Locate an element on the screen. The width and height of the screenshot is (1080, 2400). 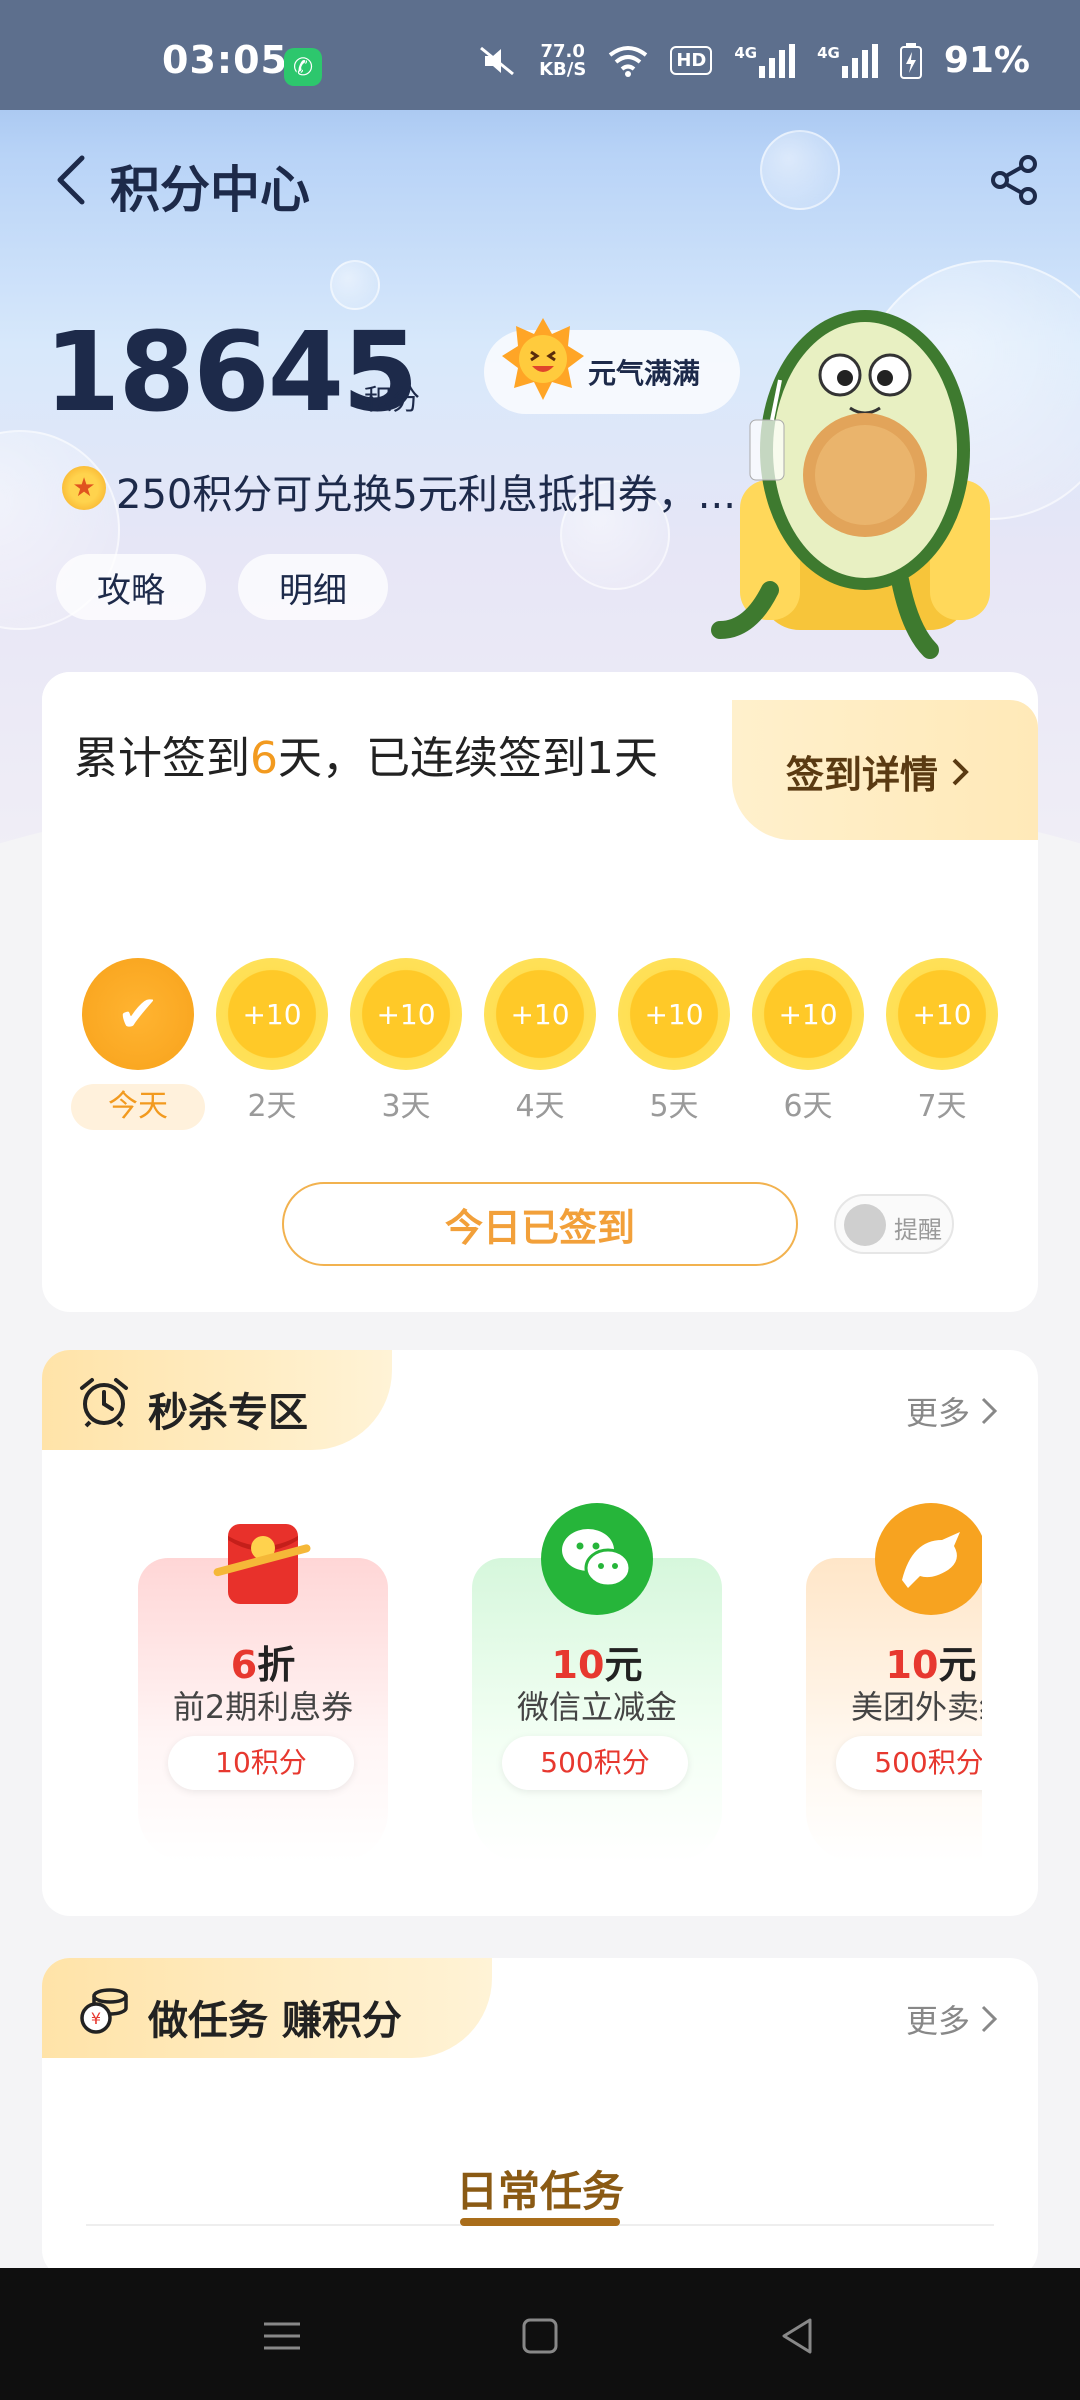
signin-summary: 累计签到6天，已连续签到1天 is located at coordinates (366, 754).